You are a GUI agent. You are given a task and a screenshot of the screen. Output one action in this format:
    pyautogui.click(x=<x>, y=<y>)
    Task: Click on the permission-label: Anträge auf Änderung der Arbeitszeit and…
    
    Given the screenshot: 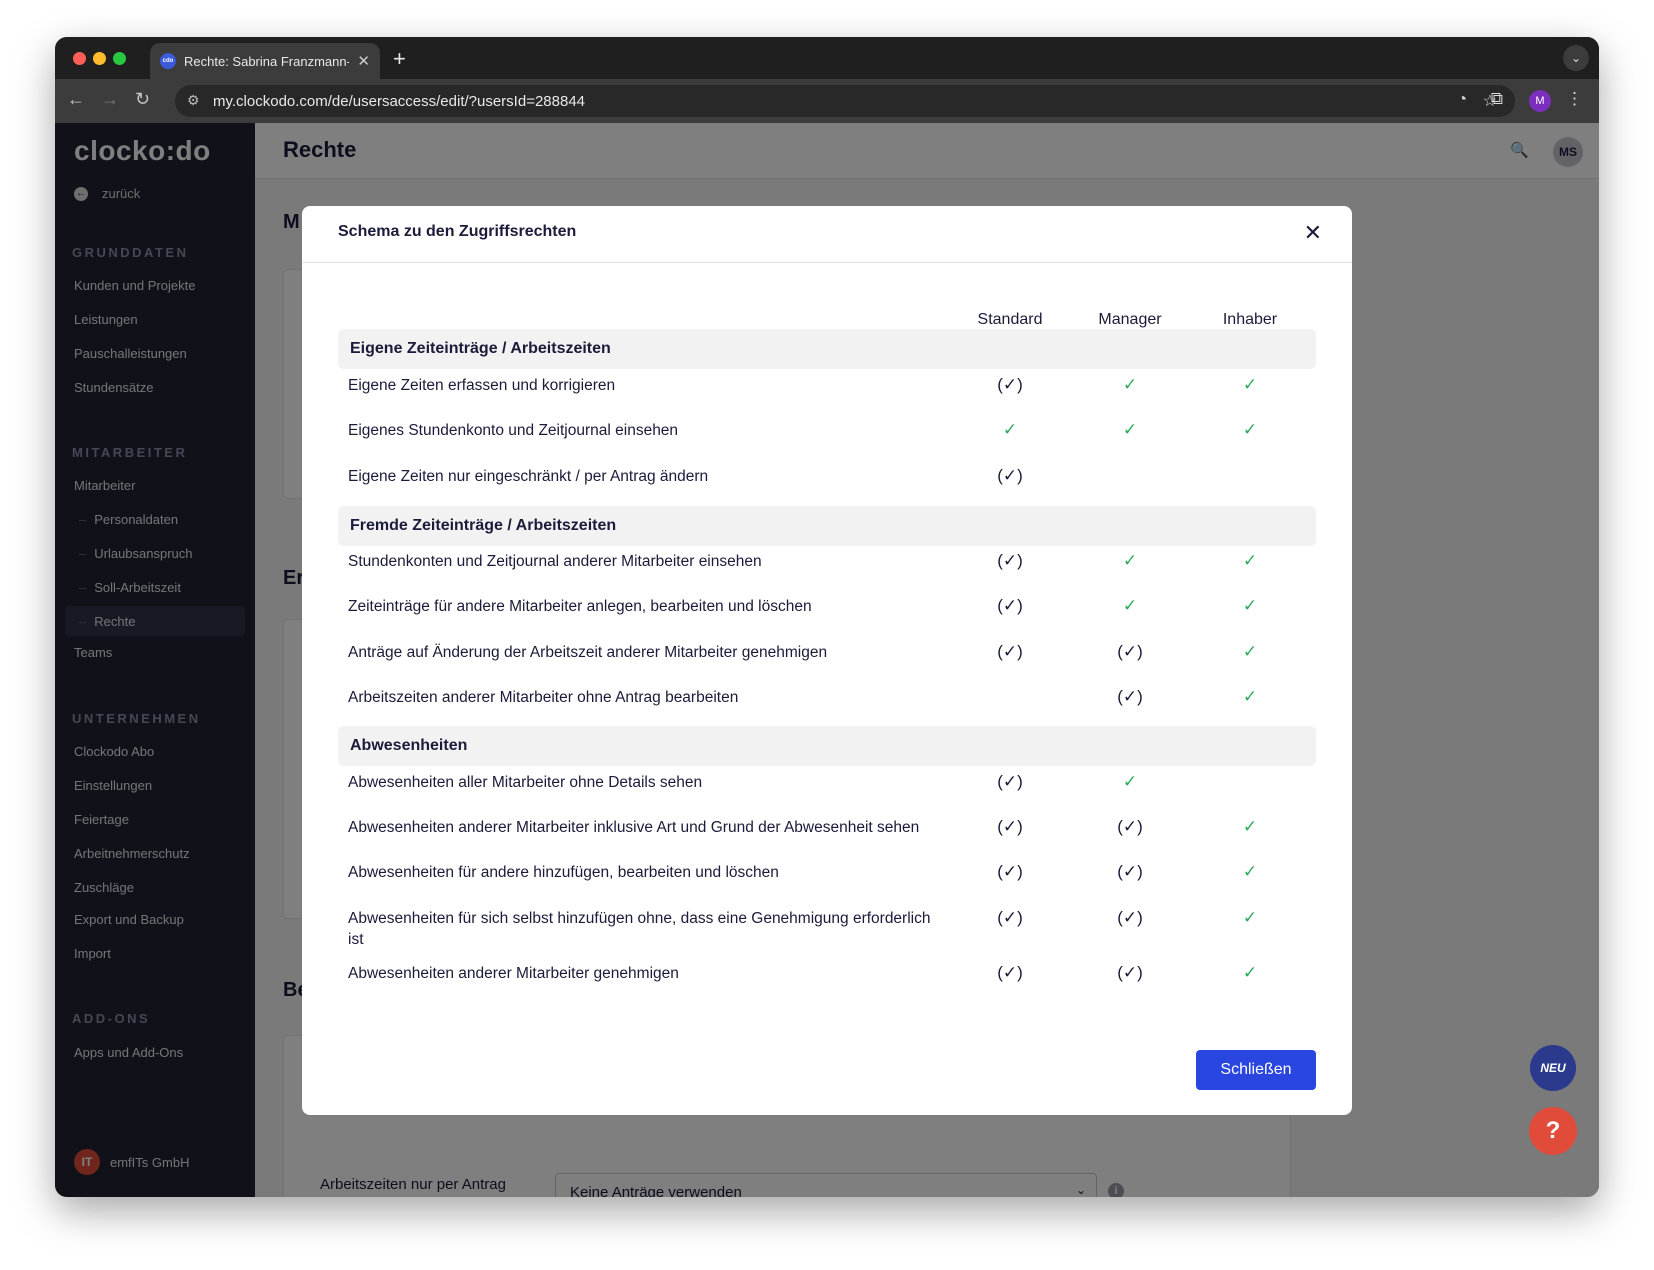 What is the action you would take?
    pyautogui.click(x=588, y=652)
    